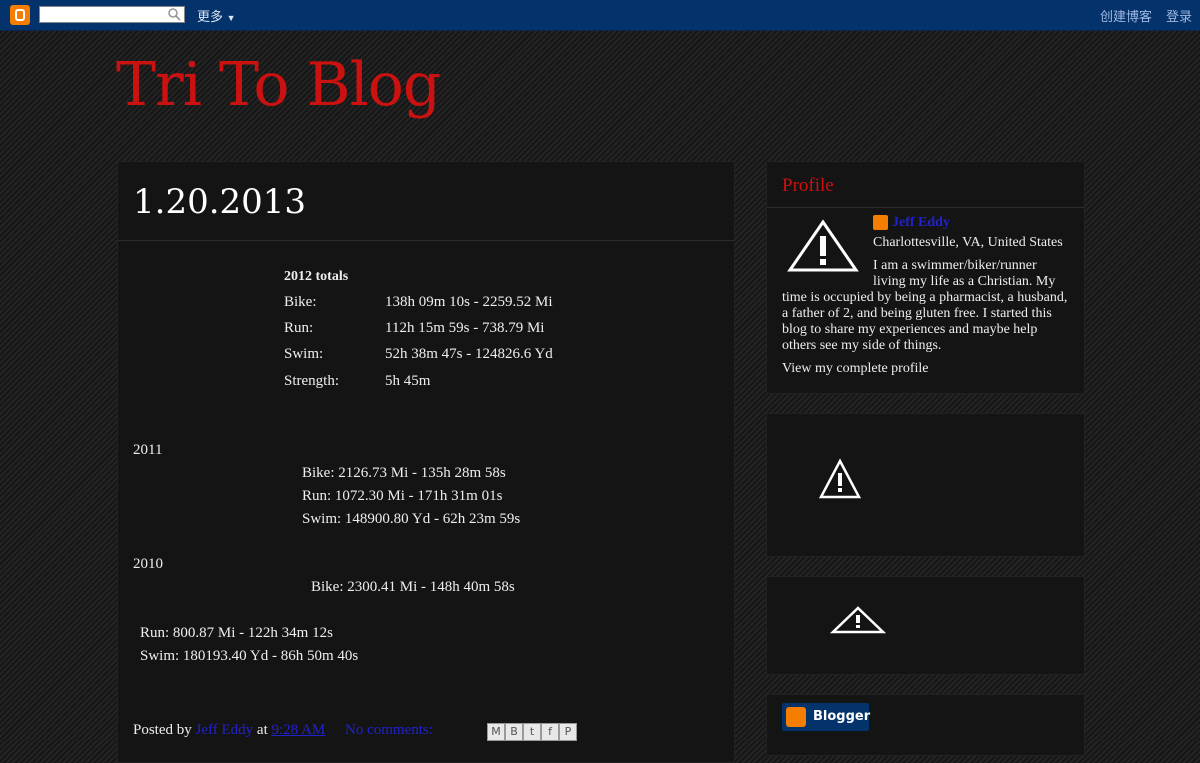 This screenshot has height=763, width=1200. Describe the element at coordinates (855, 369) in the screenshot. I see `view-profile-link: View my complete profile` at that location.